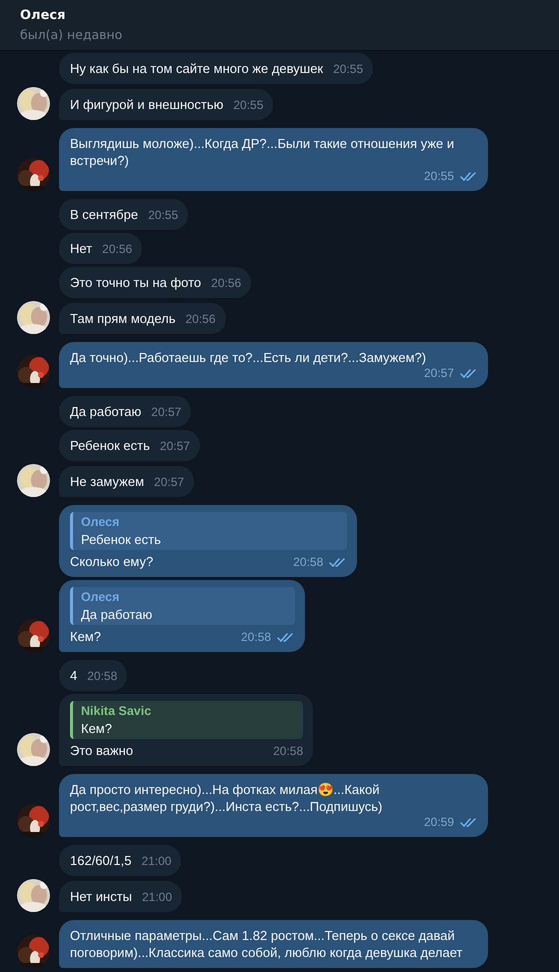 This screenshot has width=559, height=972. I want to click on message-text: Да точно)...Работаешь где то?...Есть ли дети?...Замужем?), so click(248, 357).